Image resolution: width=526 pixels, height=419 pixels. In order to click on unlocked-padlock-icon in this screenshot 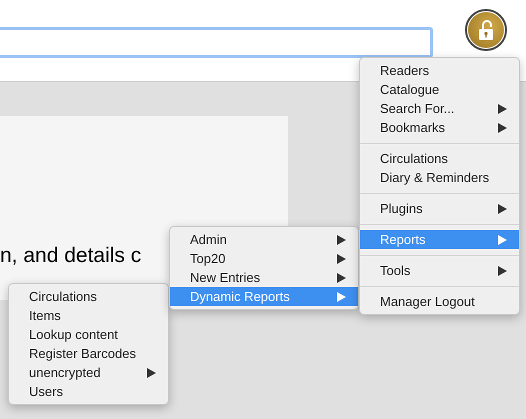, I will do `click(486, 30)`.